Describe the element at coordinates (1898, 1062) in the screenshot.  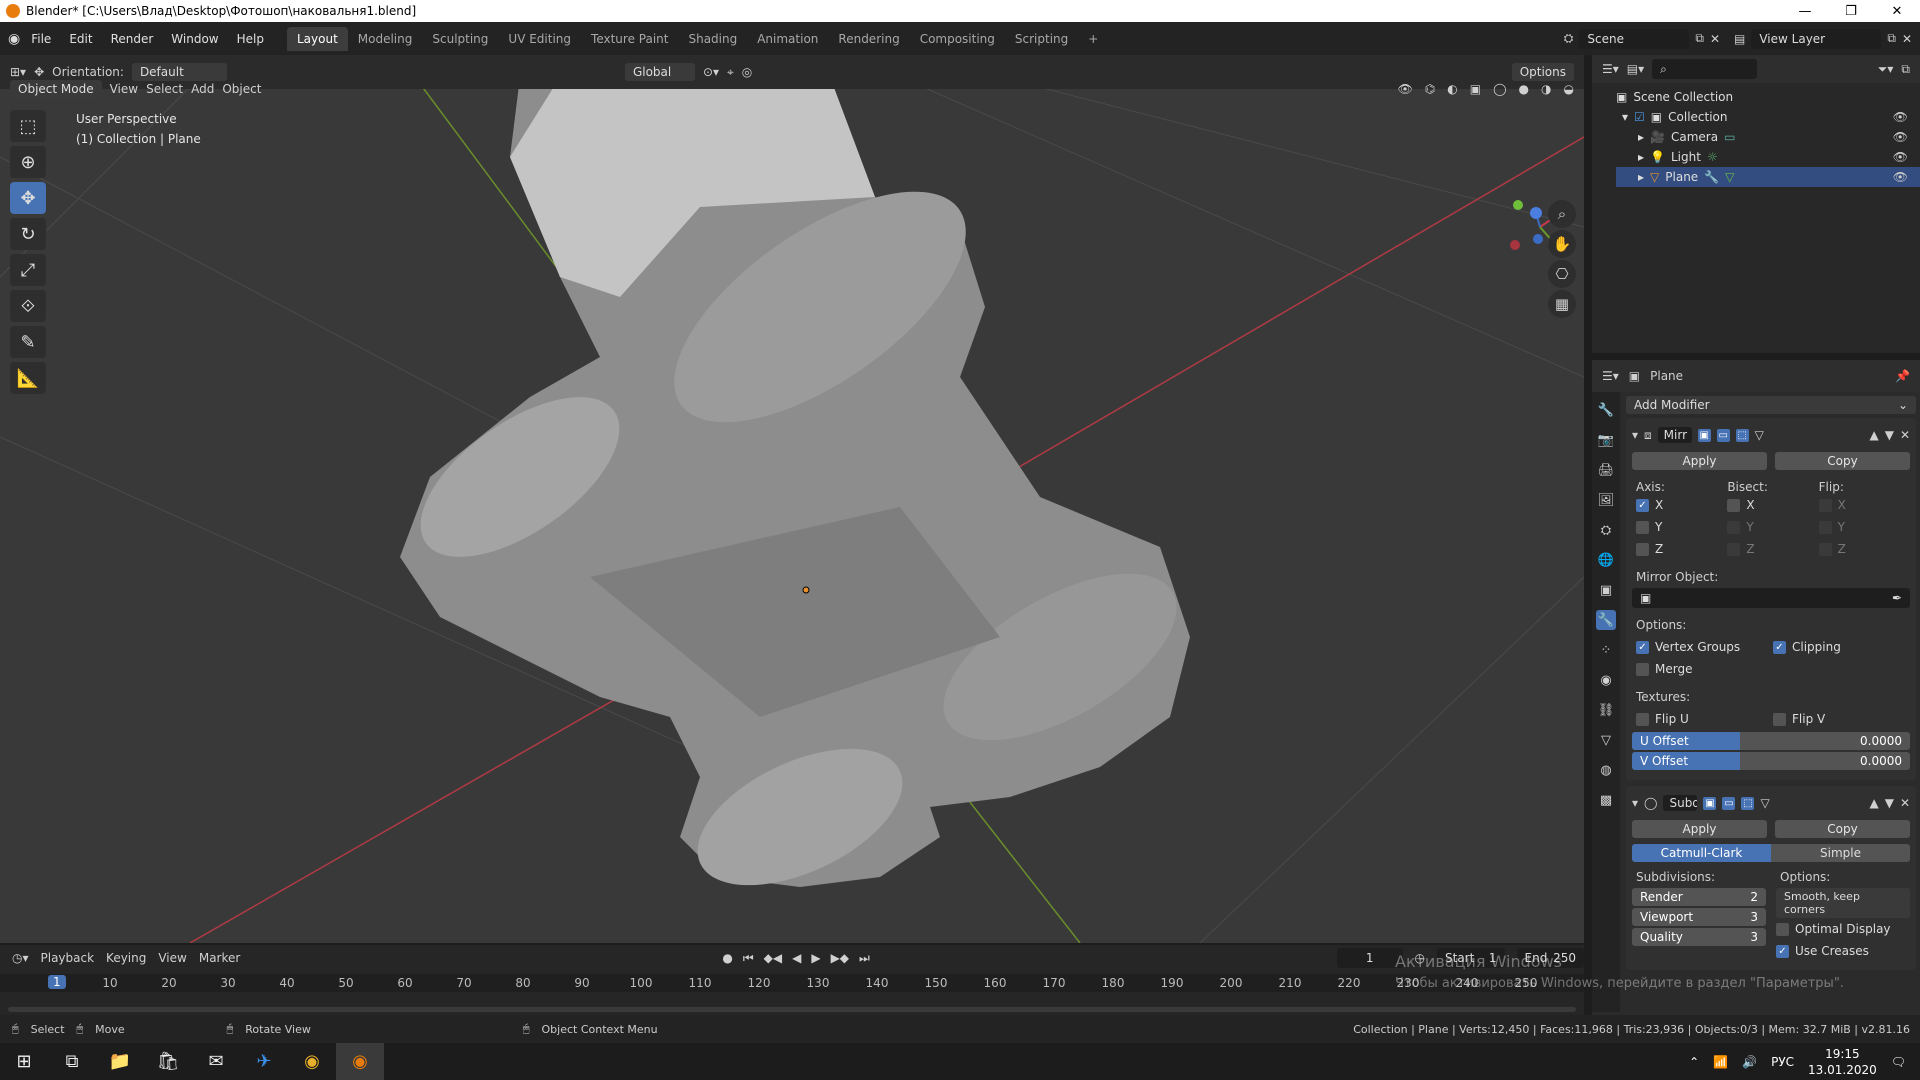
I see `notification-icon: 🗨` at that location.